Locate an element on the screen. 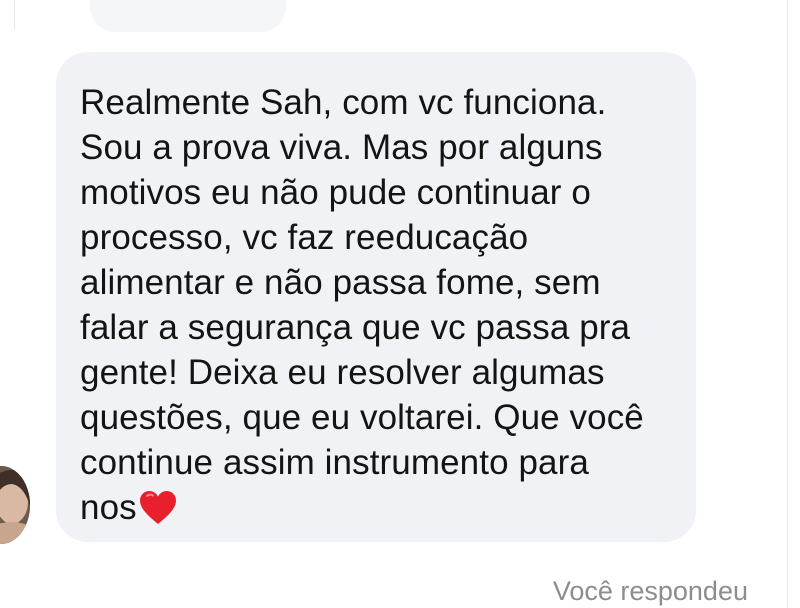  message-line: processo, vc faz reeducação is located at coordinates (304, 237).